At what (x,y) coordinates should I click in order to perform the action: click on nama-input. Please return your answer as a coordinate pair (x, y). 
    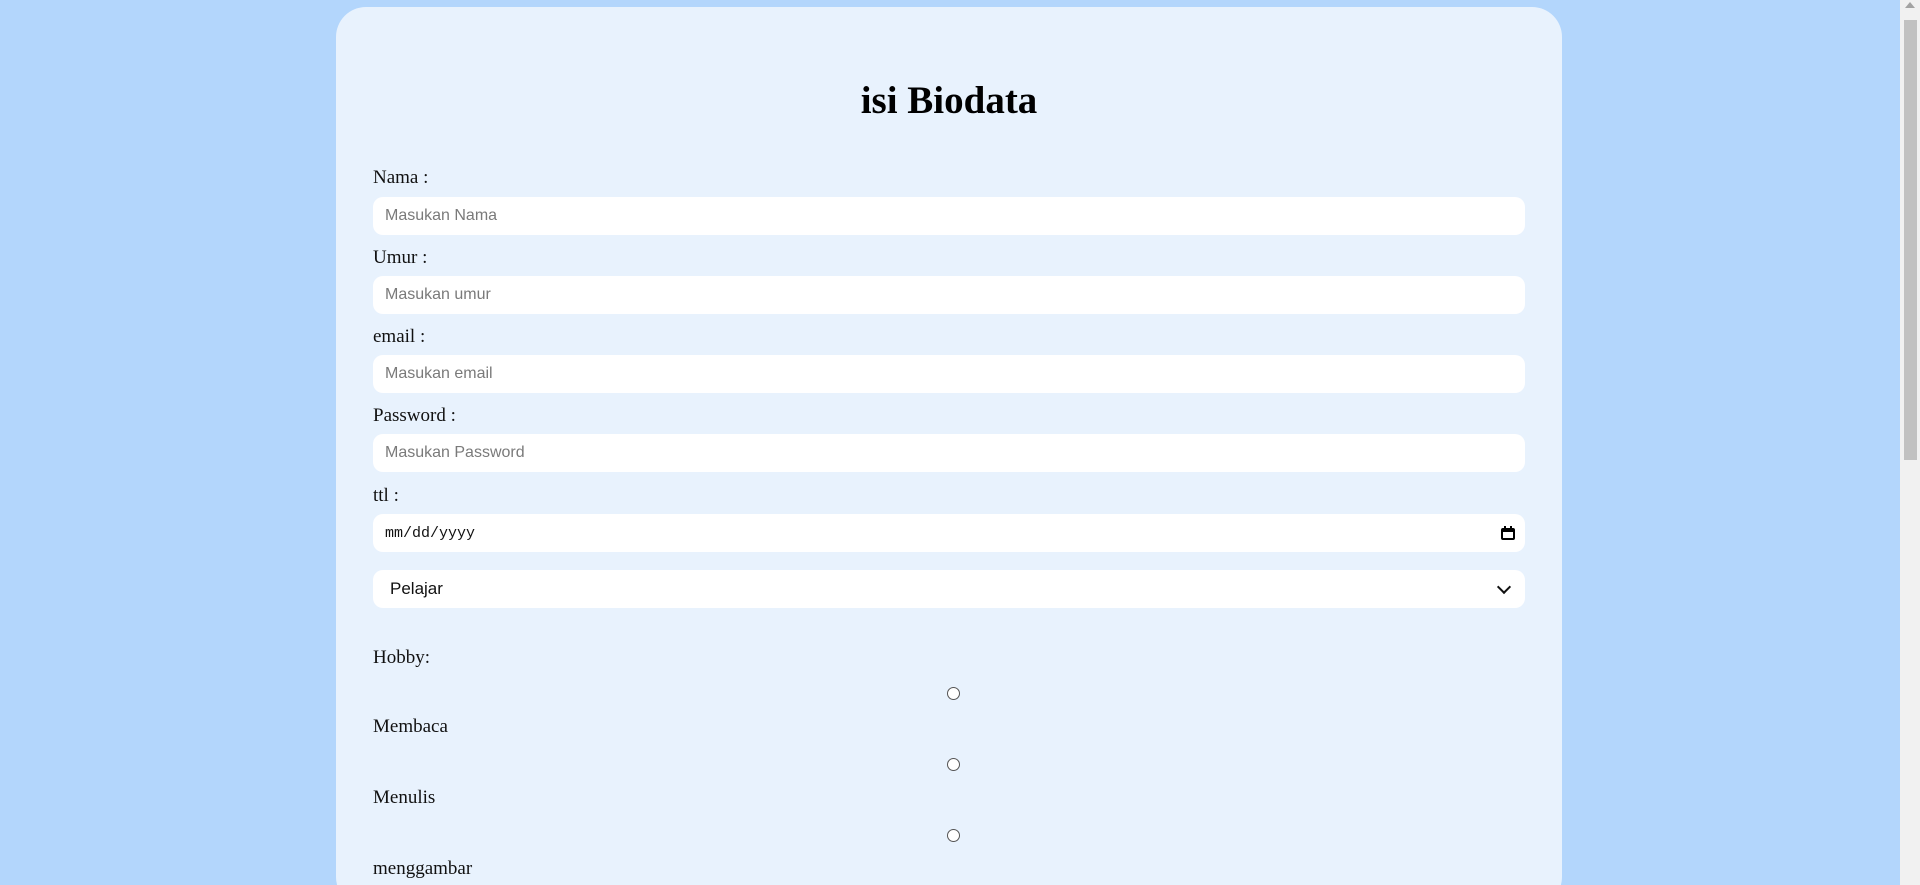
    Looking at the image, I should click on (949, 216).